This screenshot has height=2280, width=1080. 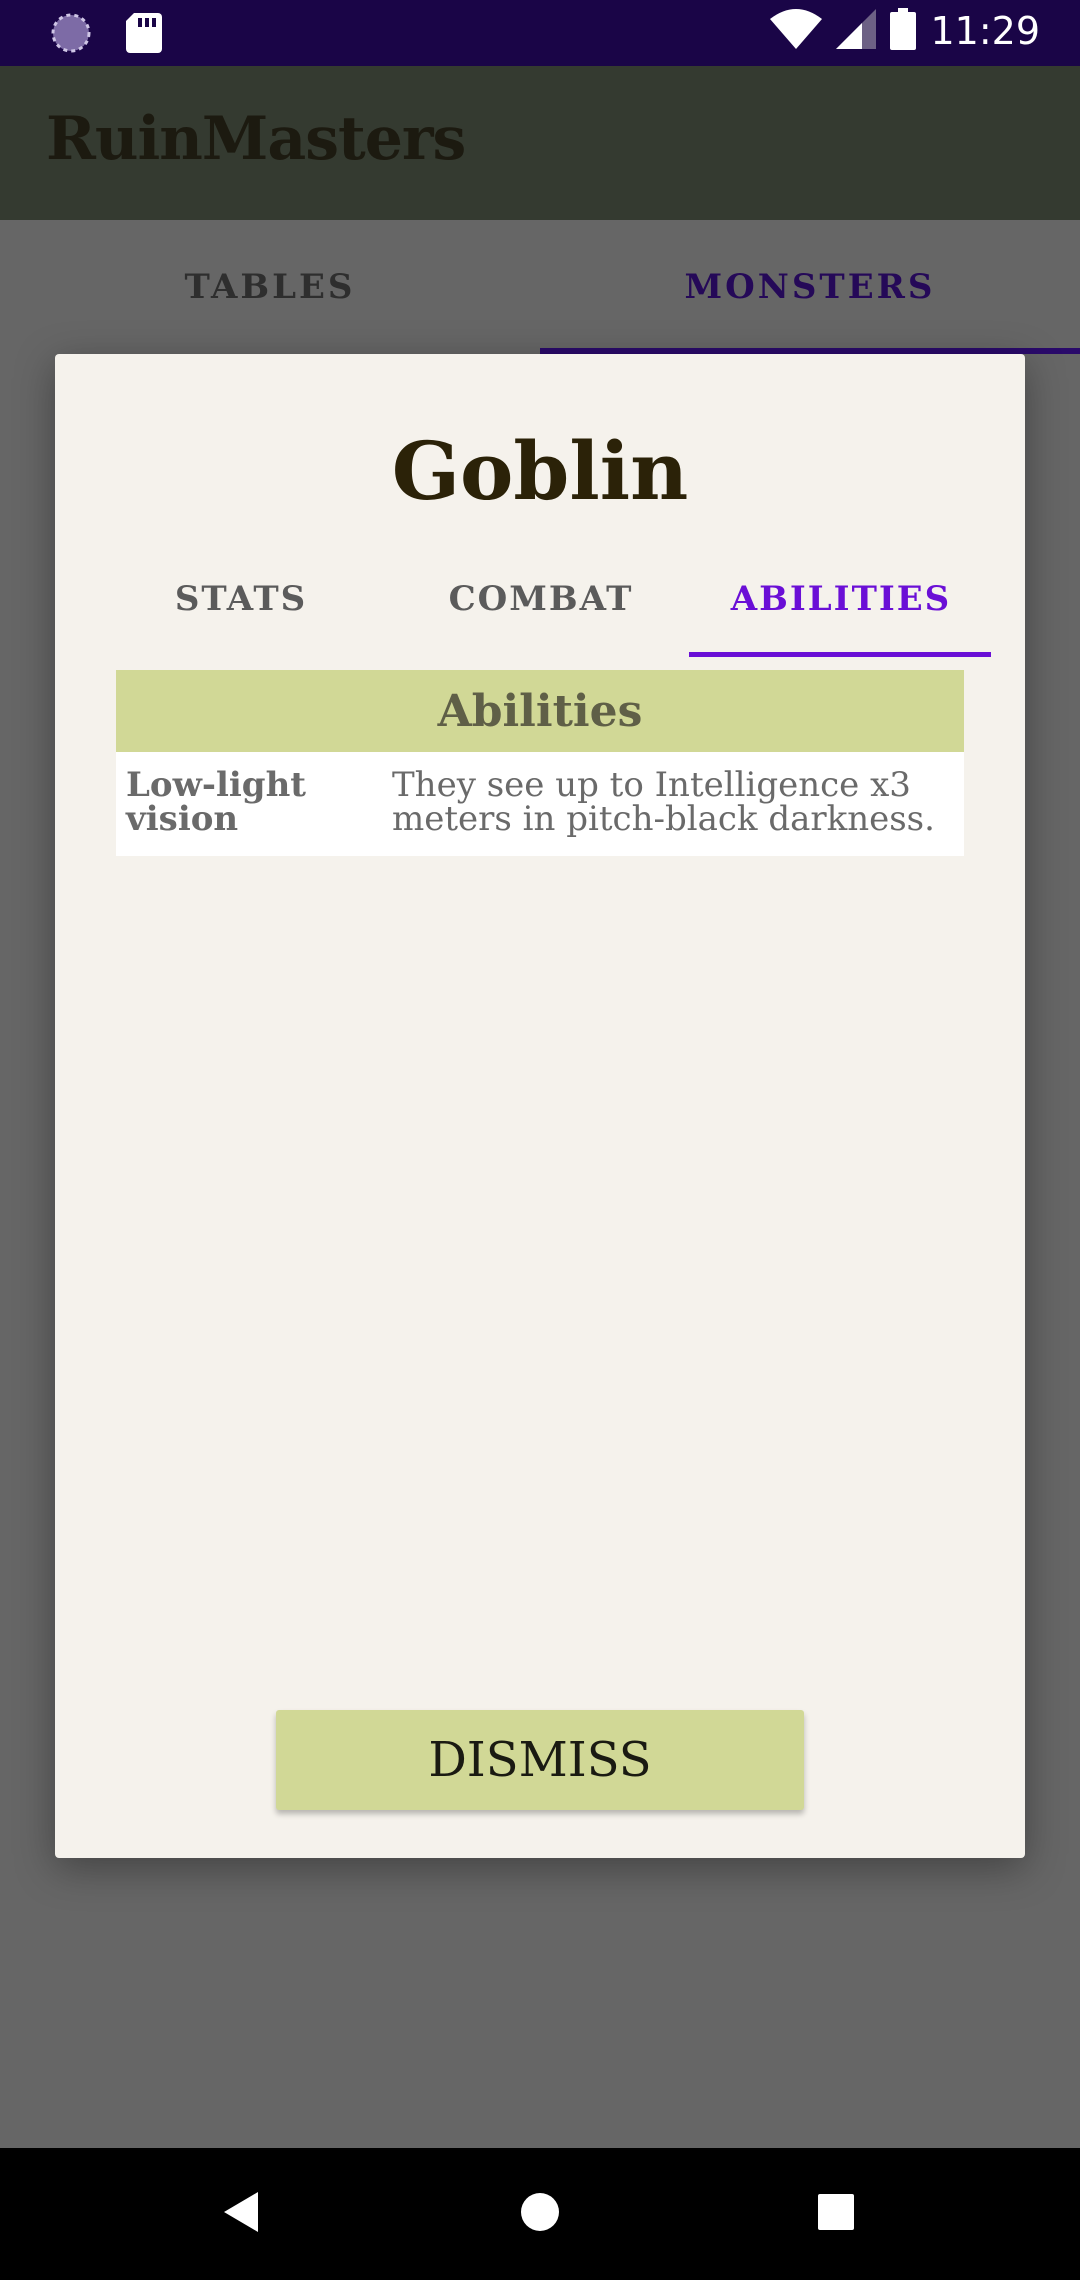 I want to click on app-title: RuinMasters, so click(x=256, y=139).